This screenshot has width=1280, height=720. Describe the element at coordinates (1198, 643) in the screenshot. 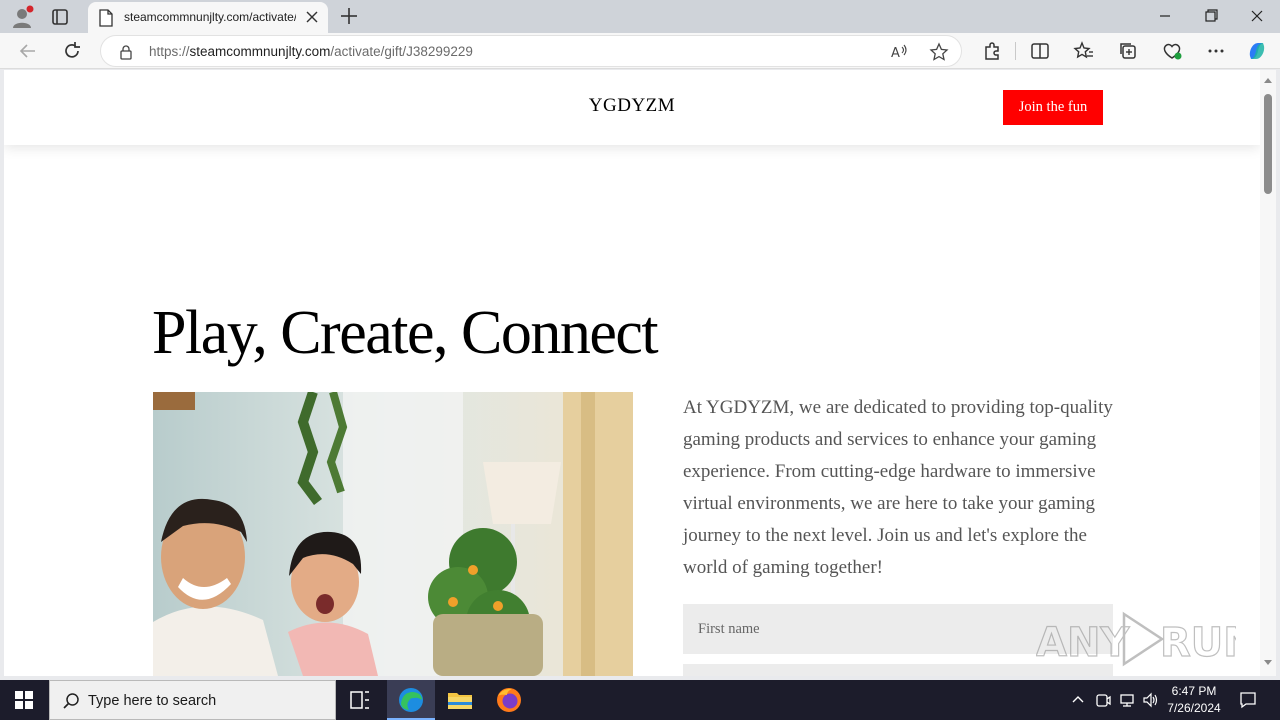

I see `watermark-right: RUN` at that location.